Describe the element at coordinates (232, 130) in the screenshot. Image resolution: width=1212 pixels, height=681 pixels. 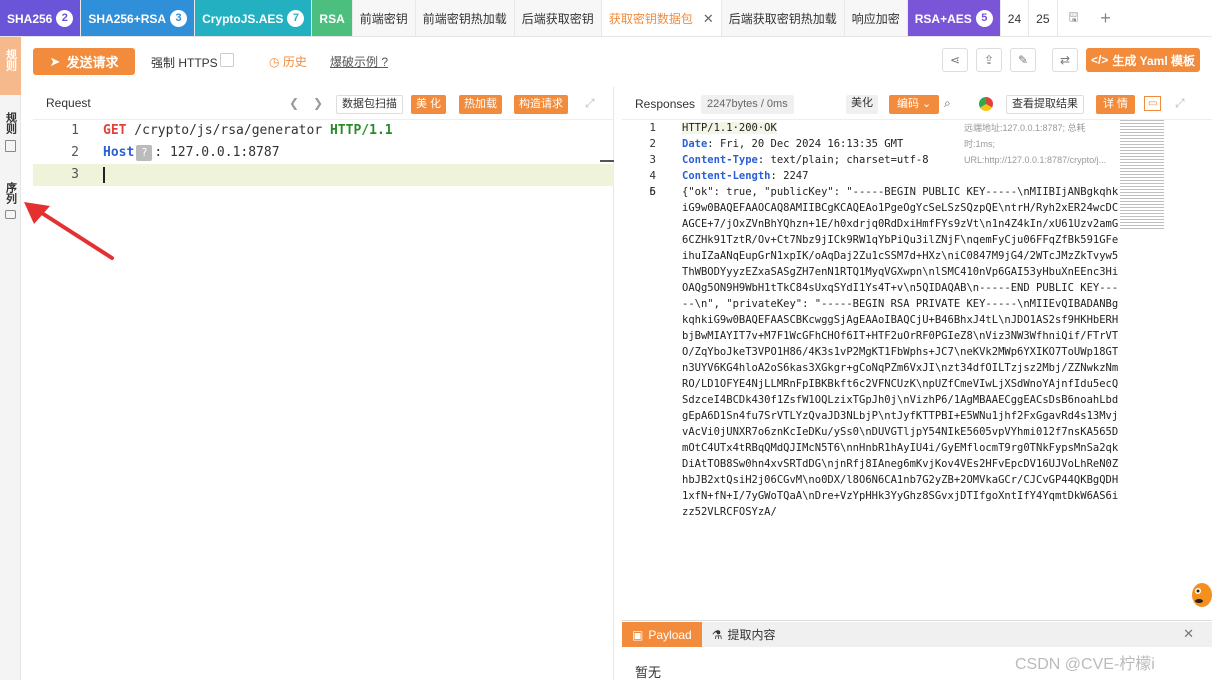
I see `code-line: 1 GET /crypto/js/rsa/generator HTTP/1.1` at that location.